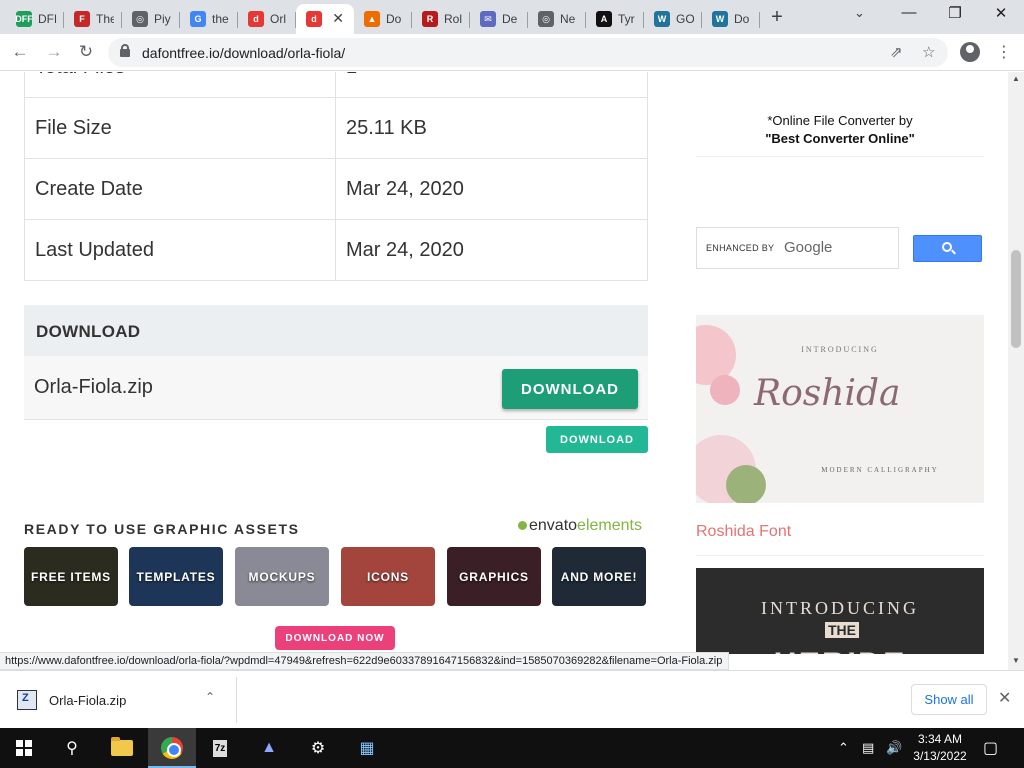  Describe the element at coordinates (990, 748) in the screenshot. I see `notifications-icon: ▢` at that location.